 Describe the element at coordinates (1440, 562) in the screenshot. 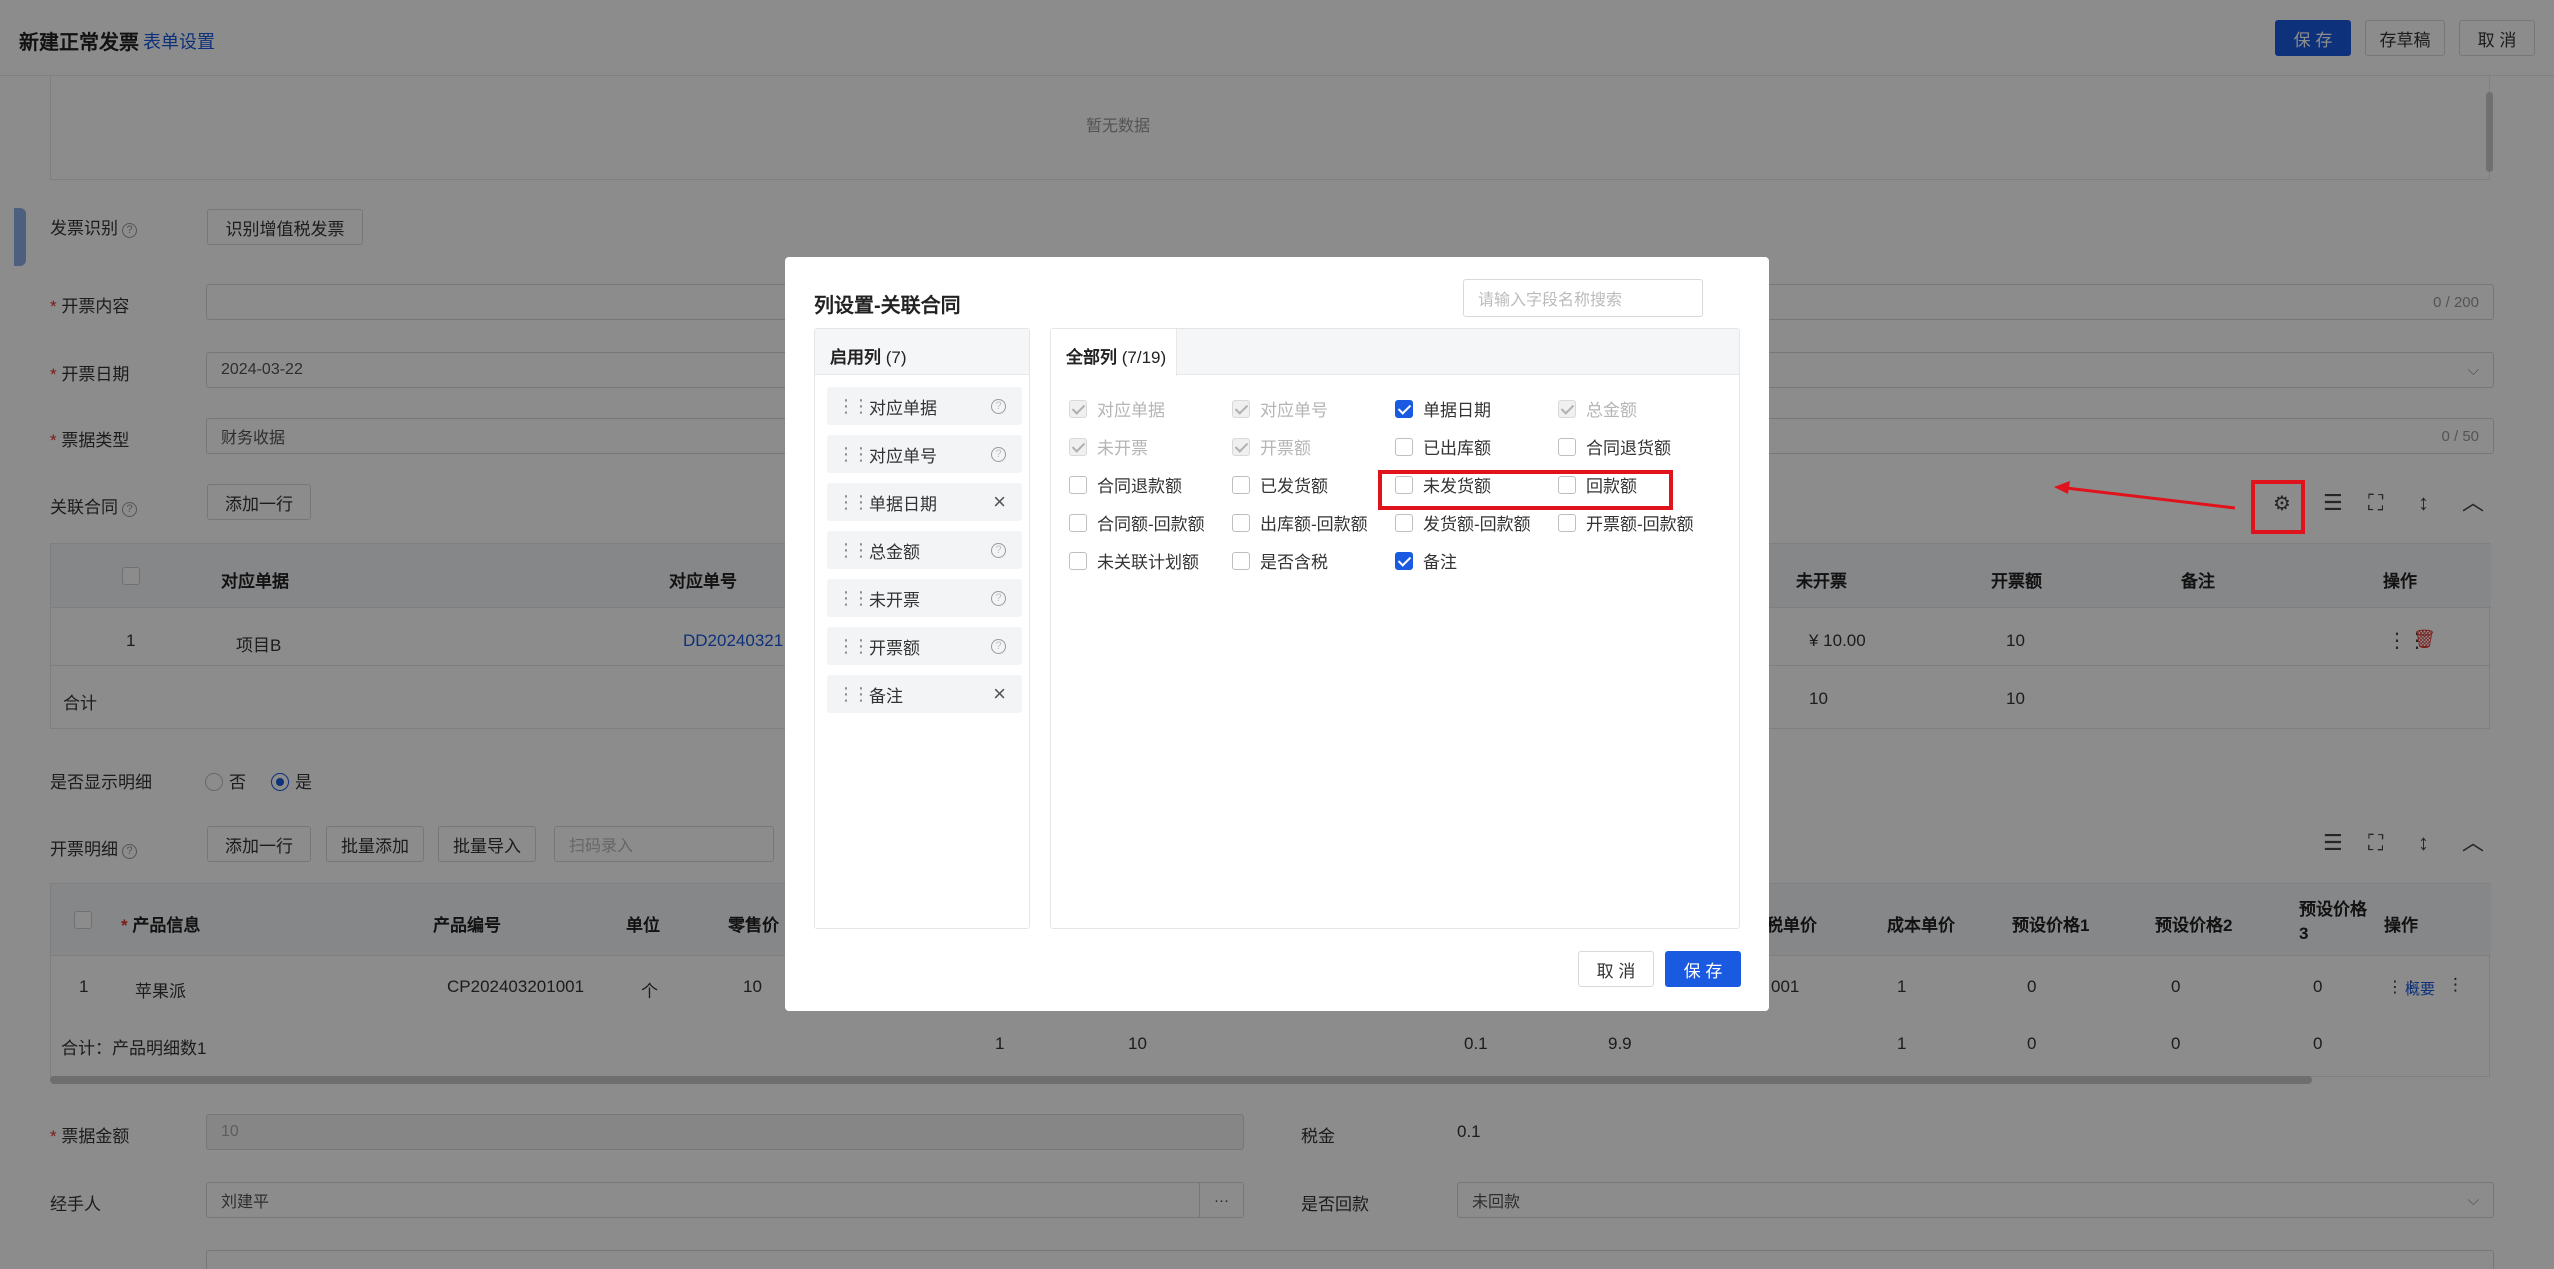

I see `checkbox-label: 备注` at that location.